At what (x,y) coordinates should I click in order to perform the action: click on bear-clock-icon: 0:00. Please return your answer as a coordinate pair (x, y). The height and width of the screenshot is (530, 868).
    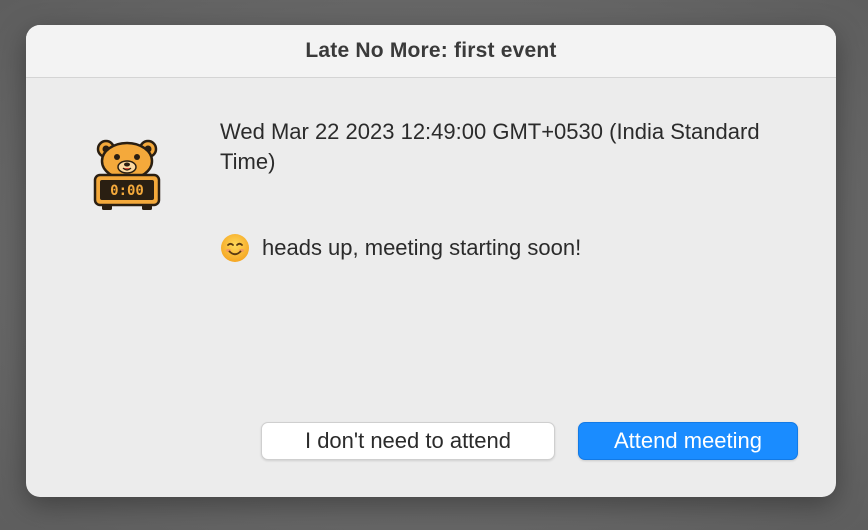
    Looking at the image, I should click on (127, 175).